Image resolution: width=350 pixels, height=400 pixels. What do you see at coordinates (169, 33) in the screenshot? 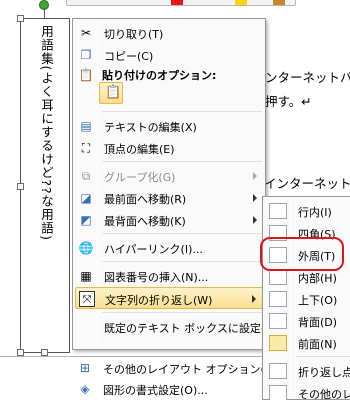
I see `menu-item-cut: ✂ 切り取り(T)` at bounding box center [169, 33].